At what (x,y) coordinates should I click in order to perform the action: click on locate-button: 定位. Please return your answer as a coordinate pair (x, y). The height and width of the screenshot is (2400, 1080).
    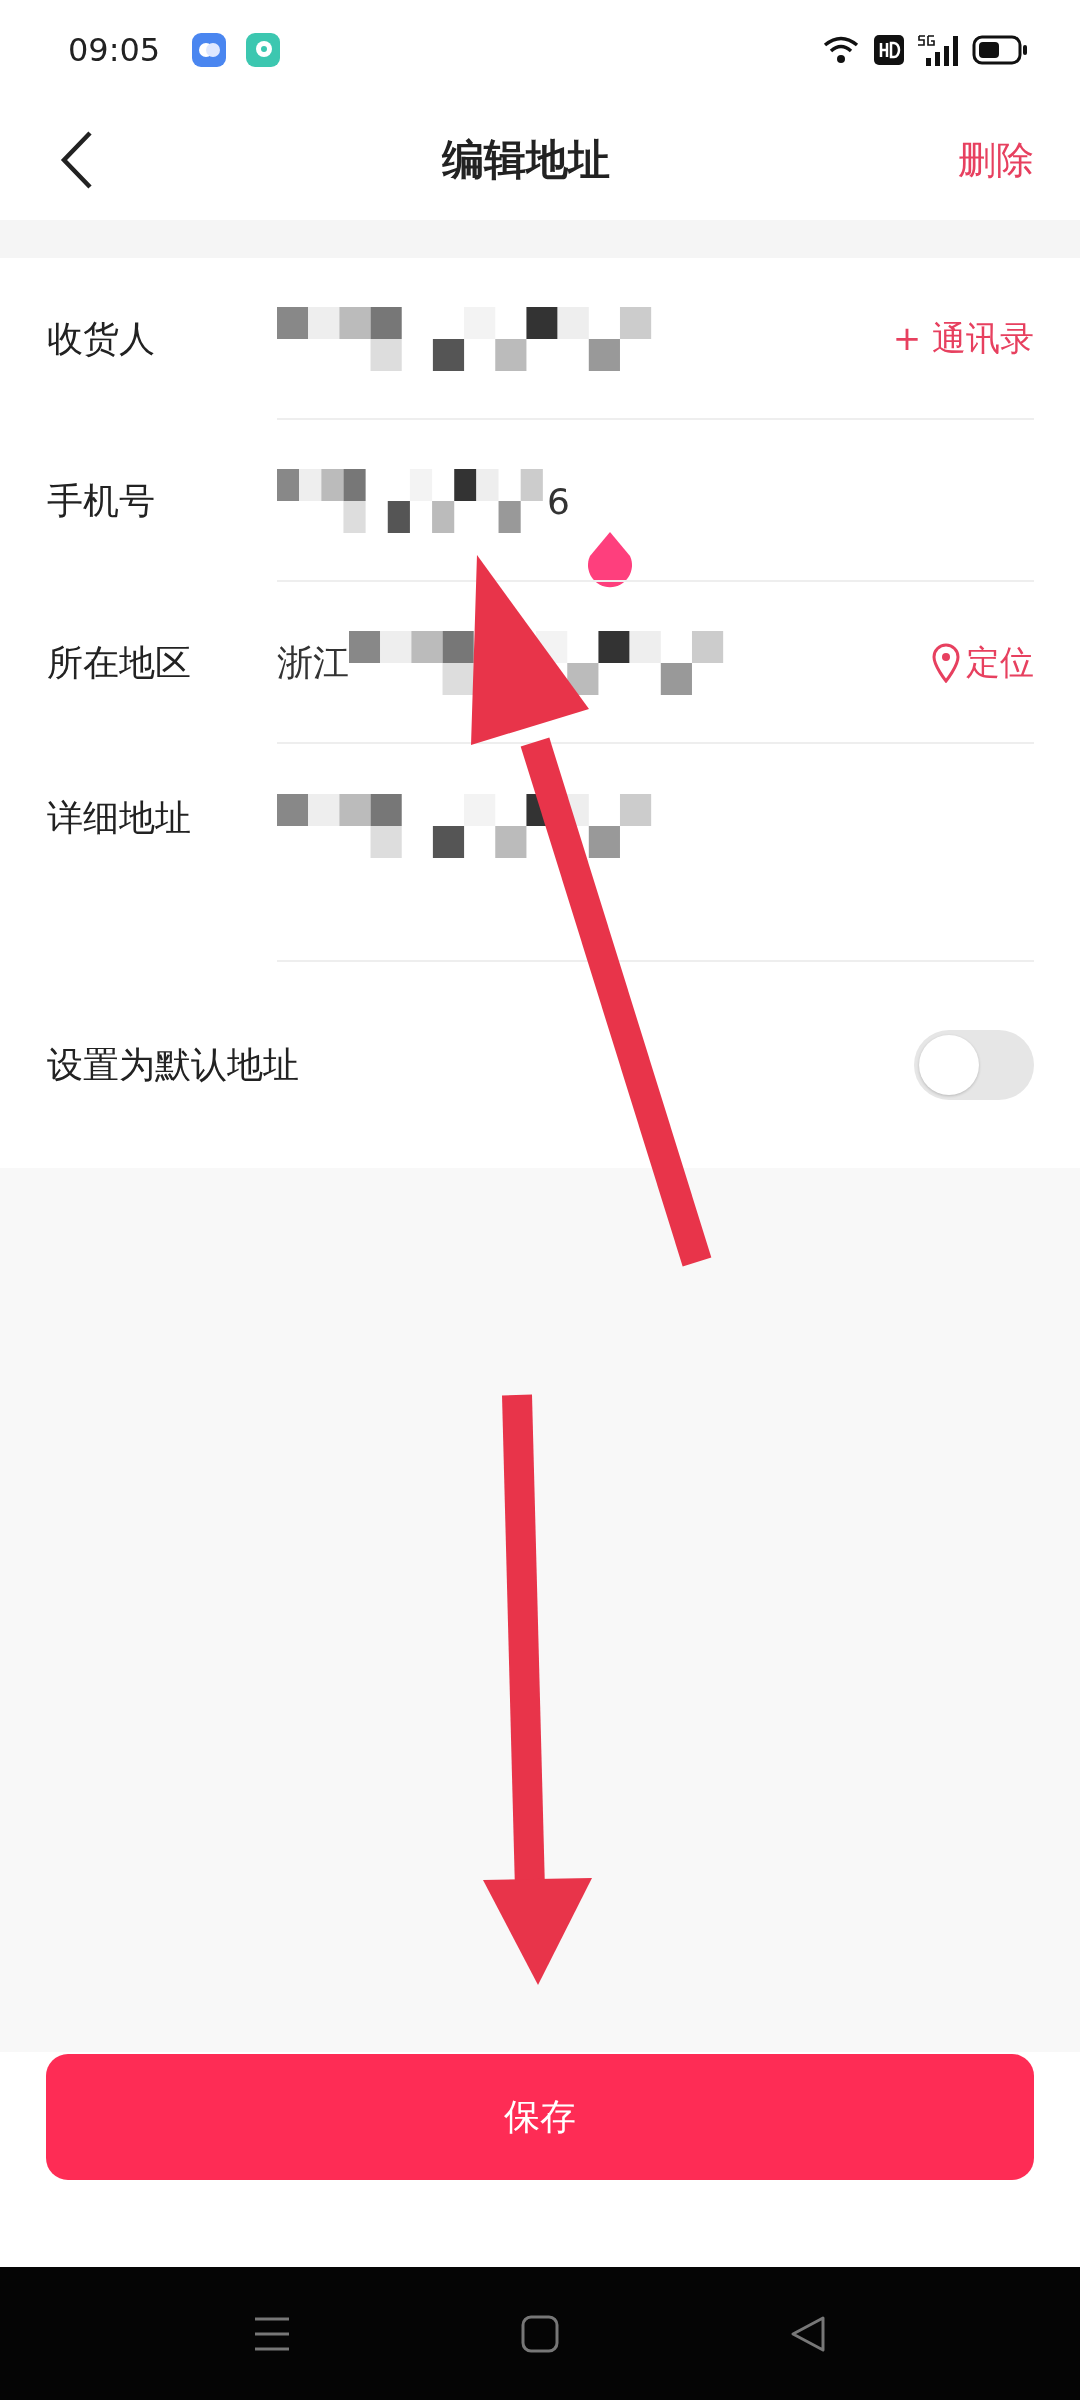
    Looking at the image, I should click on (983, 663).